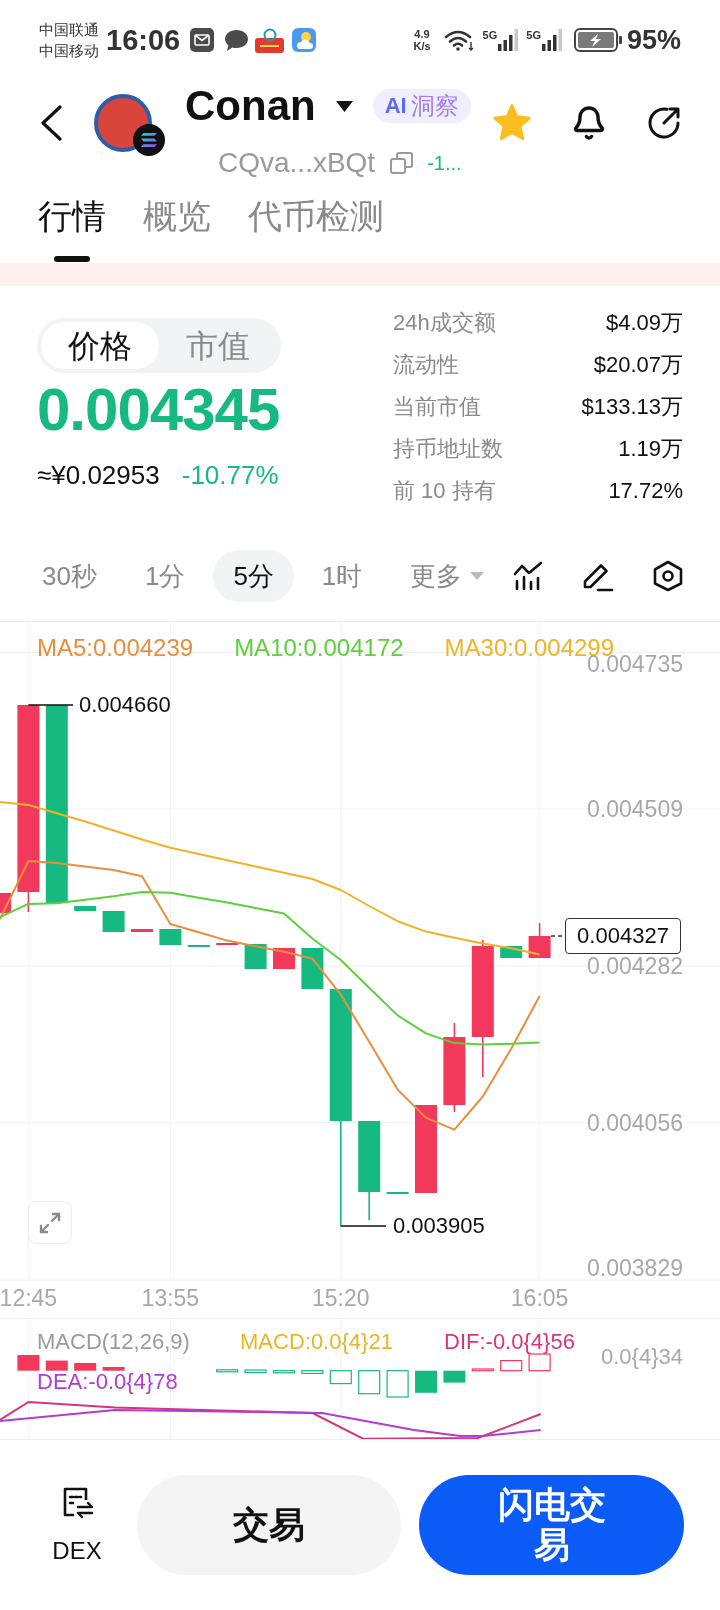 This screenshot has width=720, height=1610. I want to click on carrier-name: 中国联通, so click(69, 30).